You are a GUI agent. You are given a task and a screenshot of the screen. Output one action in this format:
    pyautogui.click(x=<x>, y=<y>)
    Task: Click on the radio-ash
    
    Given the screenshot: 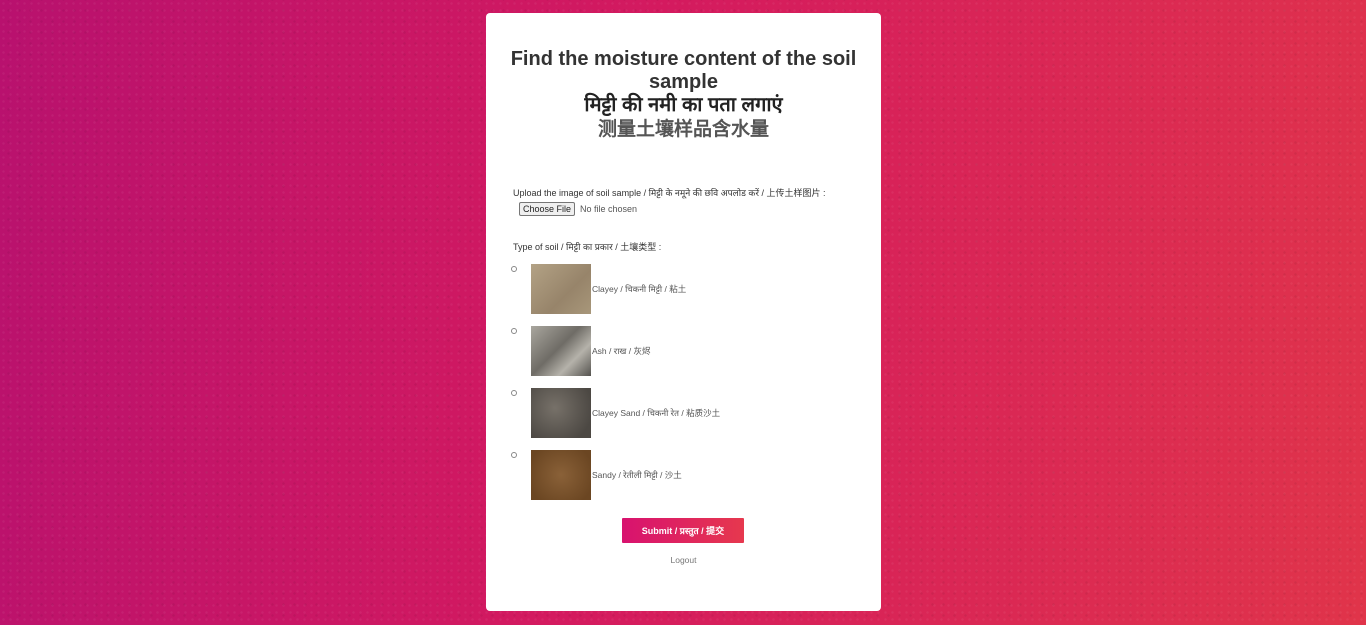 What is the action you would take?
    pyautogui.click(x=514, y=331)
    